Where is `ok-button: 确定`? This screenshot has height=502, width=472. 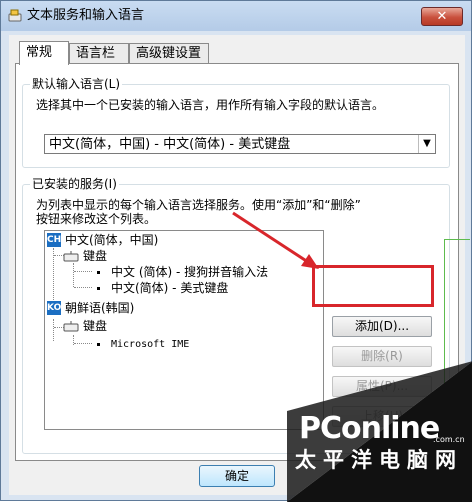
ok-button: 确定 is located at coordinates (237, 476).